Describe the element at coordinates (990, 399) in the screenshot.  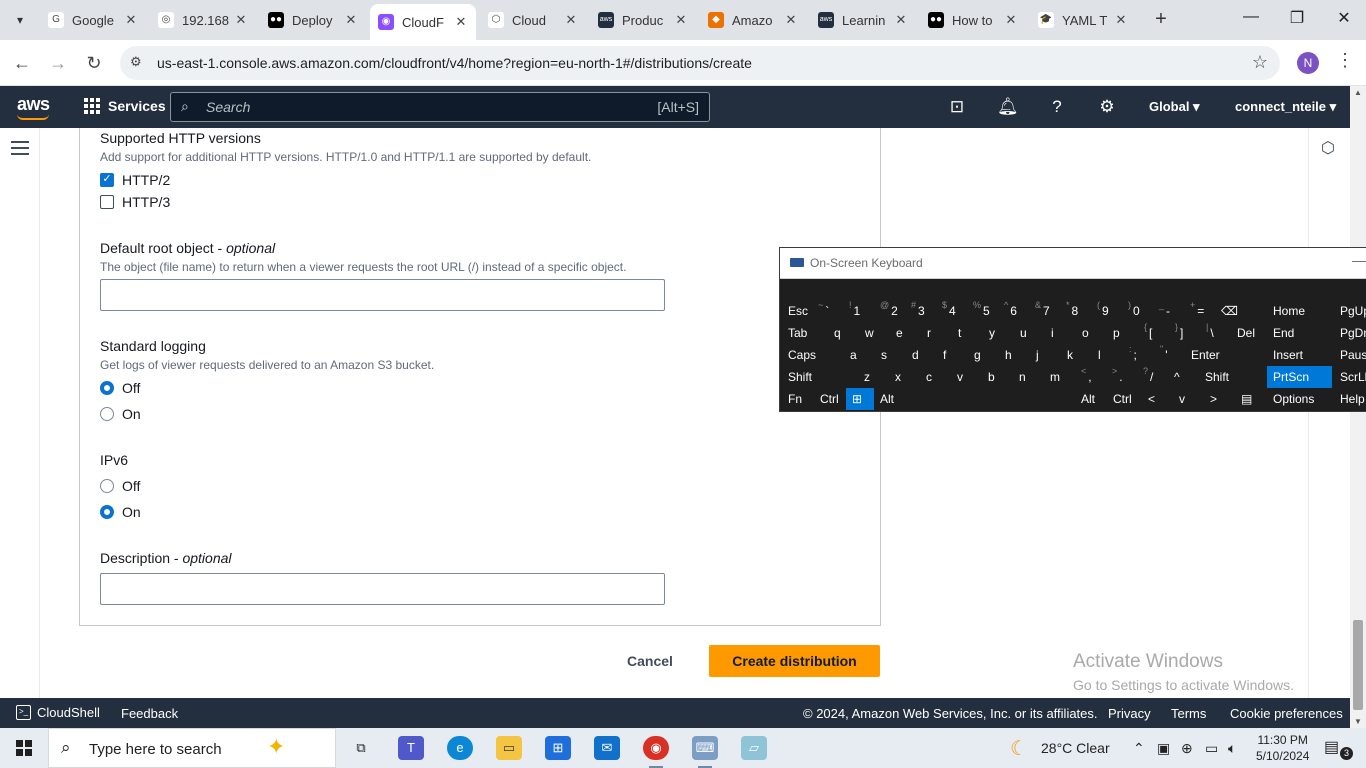
I see `osk-key` at that location.